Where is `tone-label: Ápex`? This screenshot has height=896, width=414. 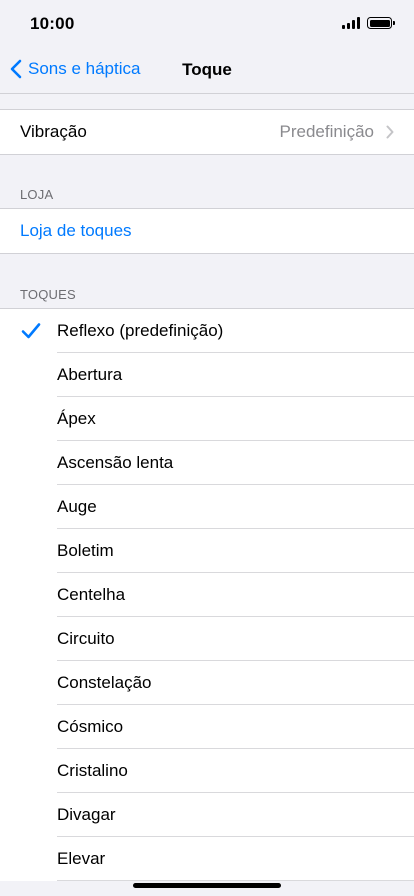 tone-label: Ápex is located at coordinates (76, 418).